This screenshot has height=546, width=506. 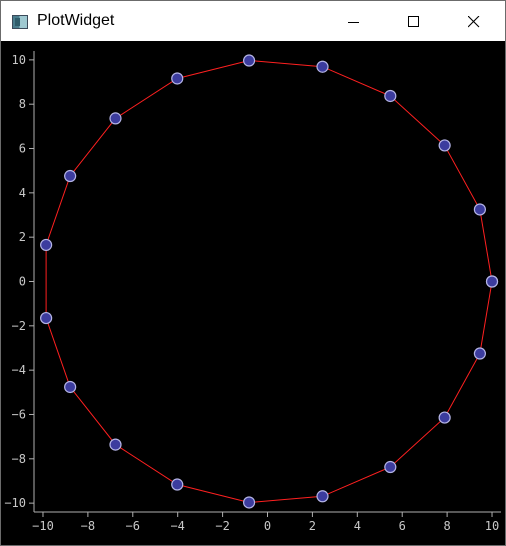 I want to click on close-icon, so click(x=474, y=22).